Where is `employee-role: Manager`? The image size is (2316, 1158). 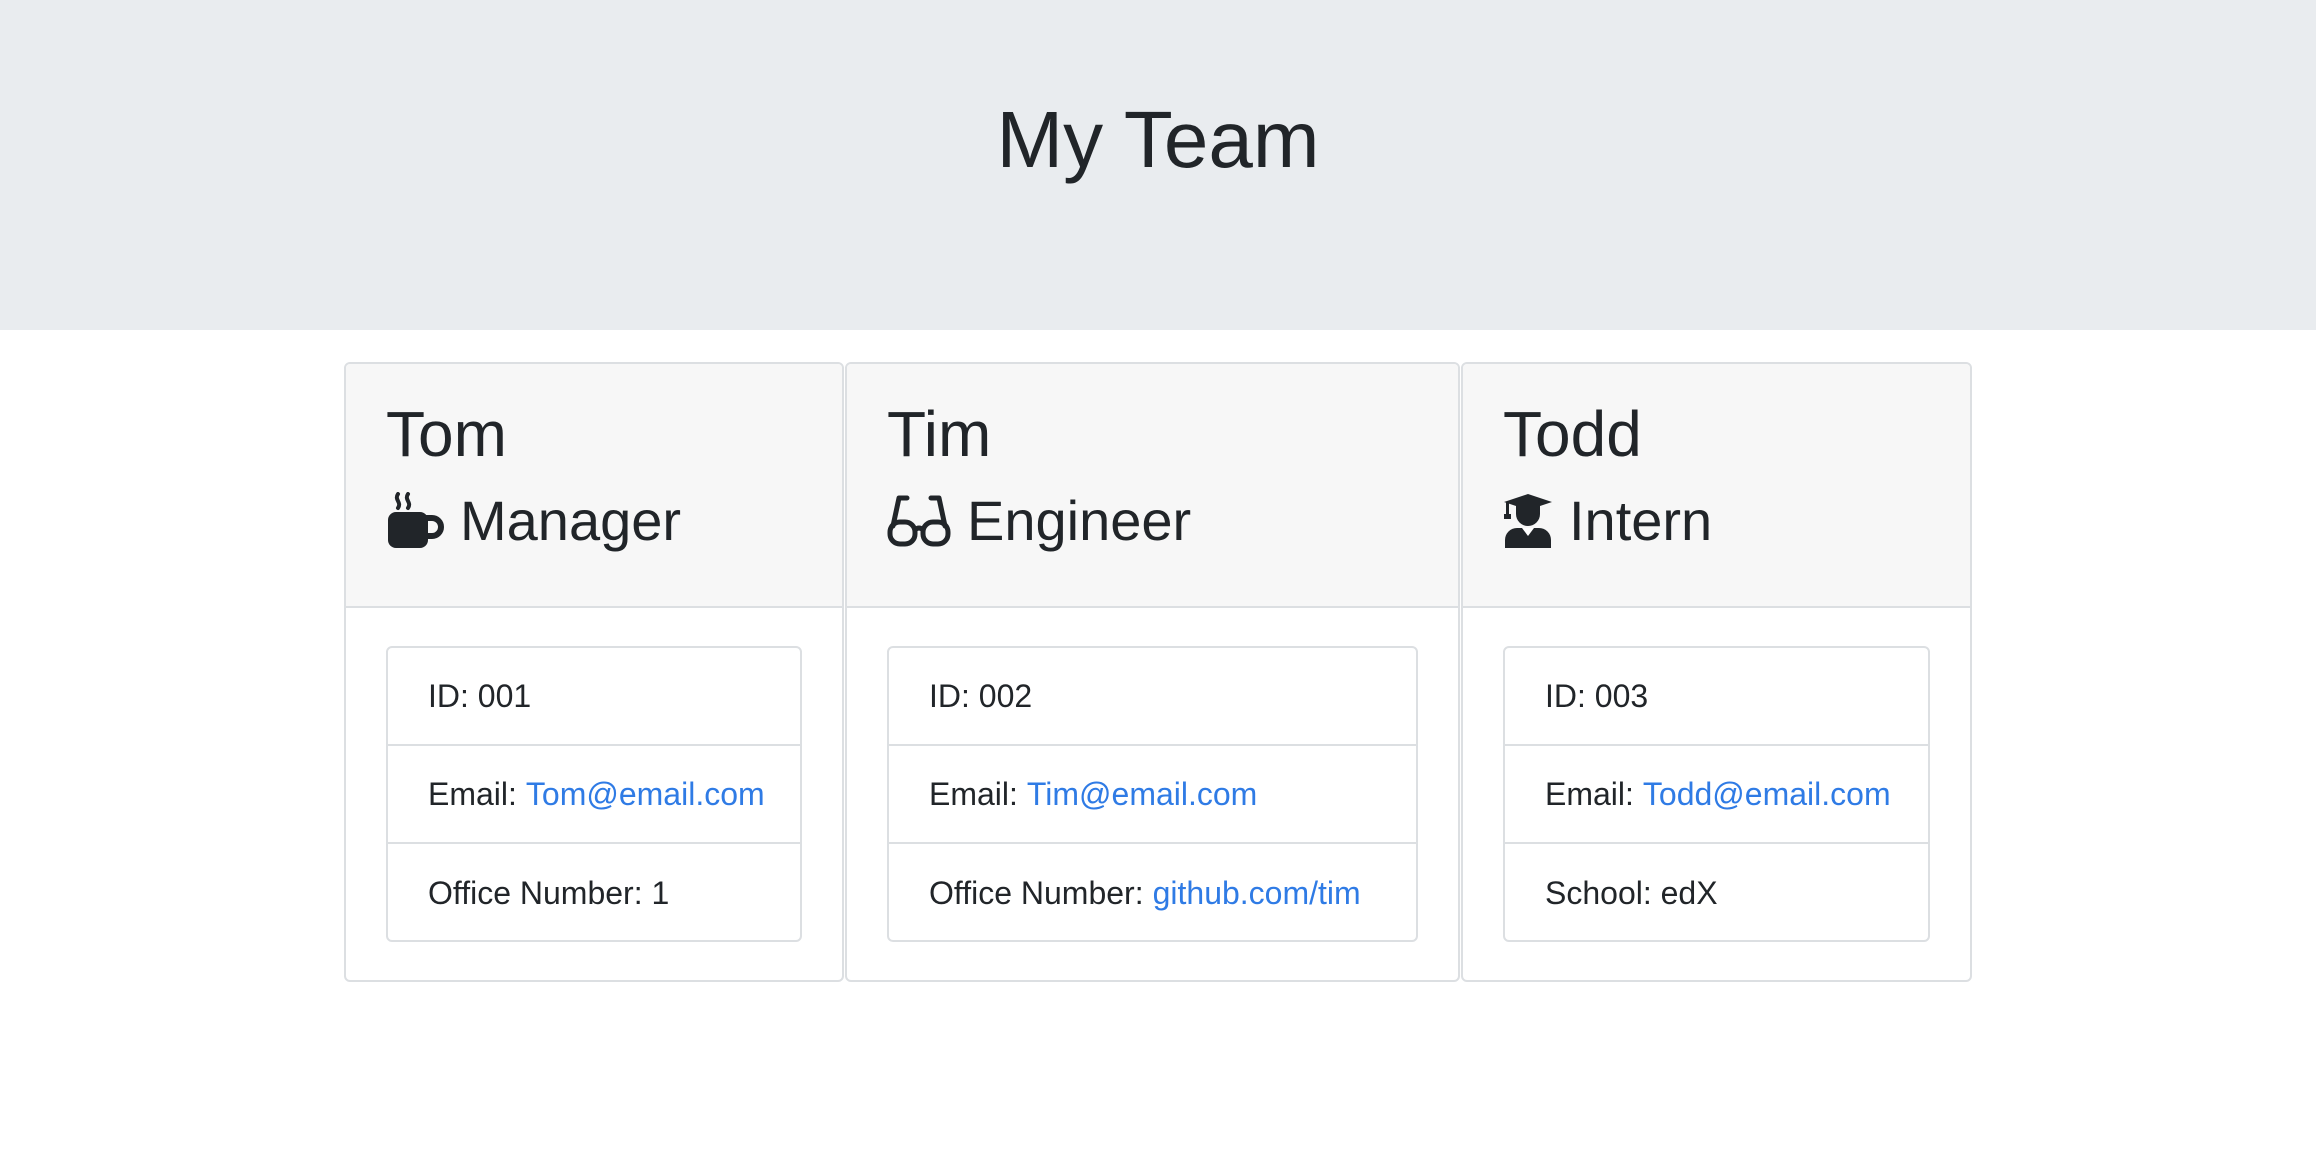
employee-role: Manager is located at coordinates (571, 520).